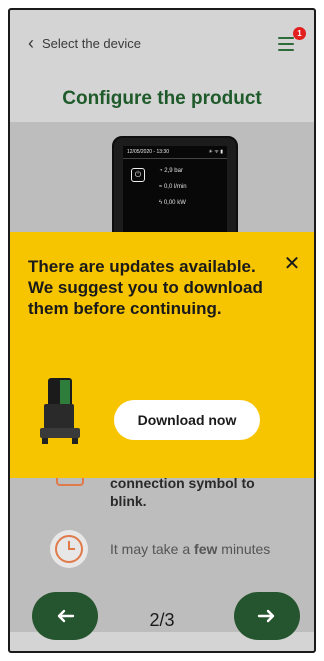  What do you see at coordinates (190, 549) in the screenshot?
I see `step-text-duration: It may take a few minutes` at bounding box center [190, 549].